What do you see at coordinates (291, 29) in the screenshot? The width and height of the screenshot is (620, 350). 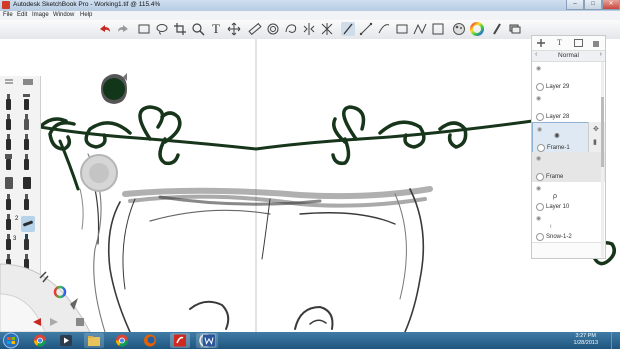 I see `french-curve-icon` at bounding box center [291, 29].